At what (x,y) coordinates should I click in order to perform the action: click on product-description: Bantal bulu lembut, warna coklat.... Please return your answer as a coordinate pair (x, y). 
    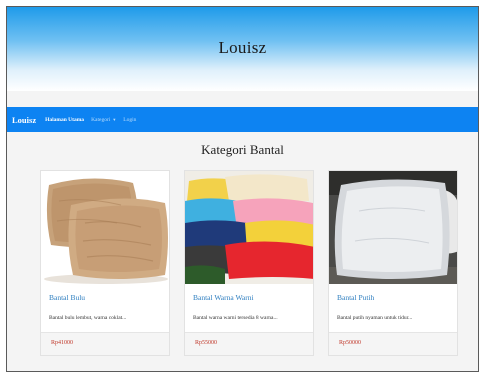
    Looking at the image, I should click on (88, 318).